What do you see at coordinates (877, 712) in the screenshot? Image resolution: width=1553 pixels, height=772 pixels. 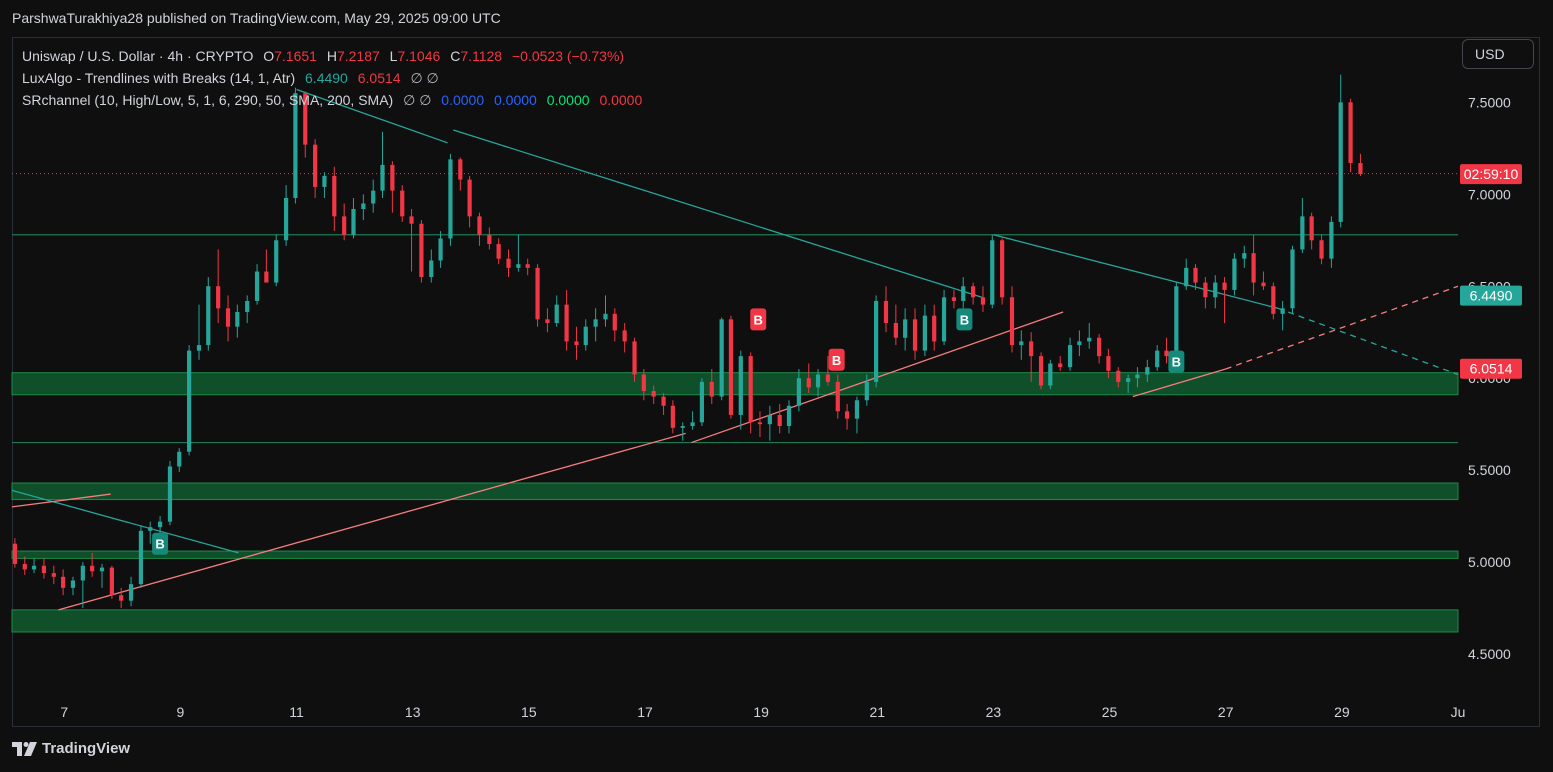 I see `x-tick-label-7: 21` at bounding box center [877, 712].